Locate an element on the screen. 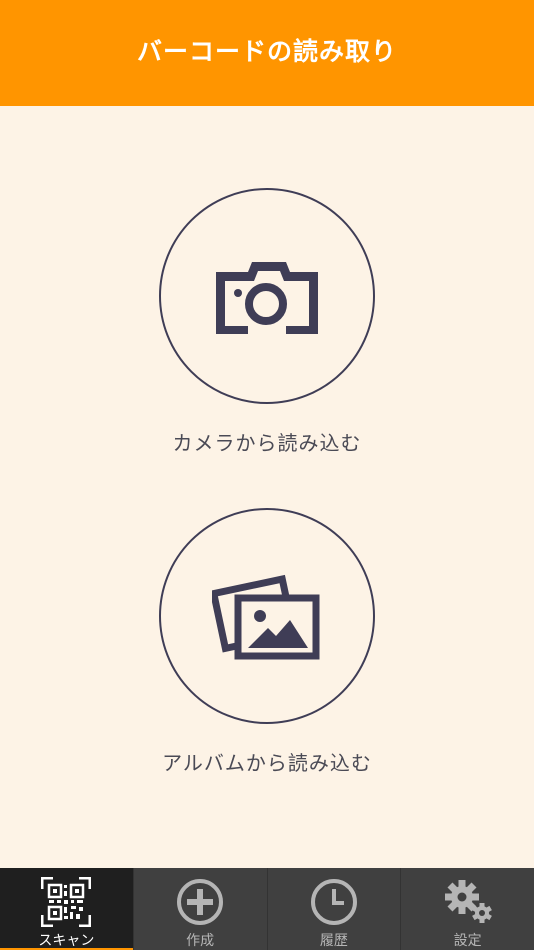  tab-history: 履歴 is located at coordinates (335, 909).